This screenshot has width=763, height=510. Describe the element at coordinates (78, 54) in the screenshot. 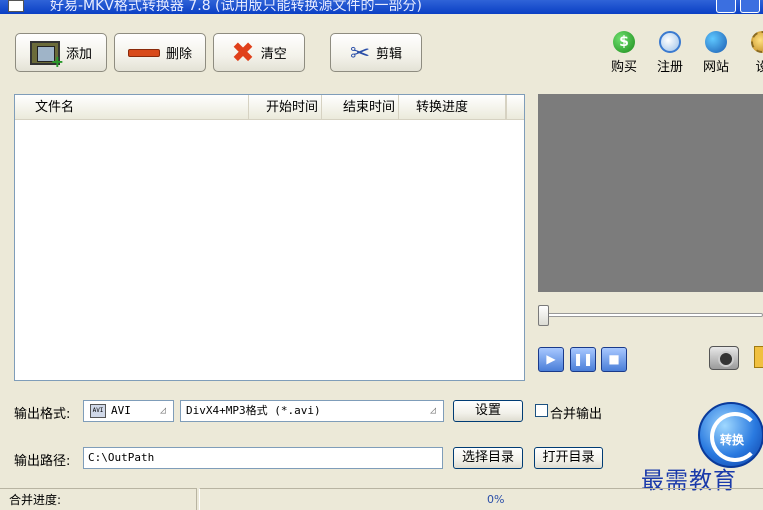

I see `add-button-label: 添加` at that location.